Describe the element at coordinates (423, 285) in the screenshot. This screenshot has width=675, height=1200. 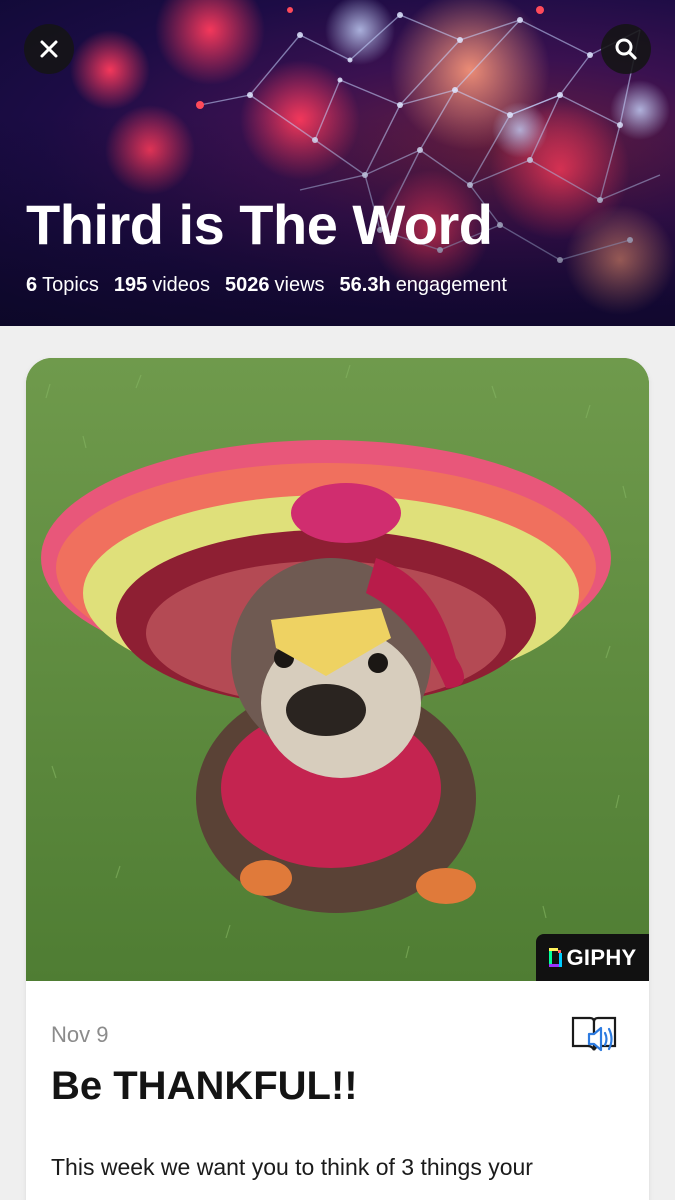
I see `stat-engagement: 56.3h engagement` at that location.